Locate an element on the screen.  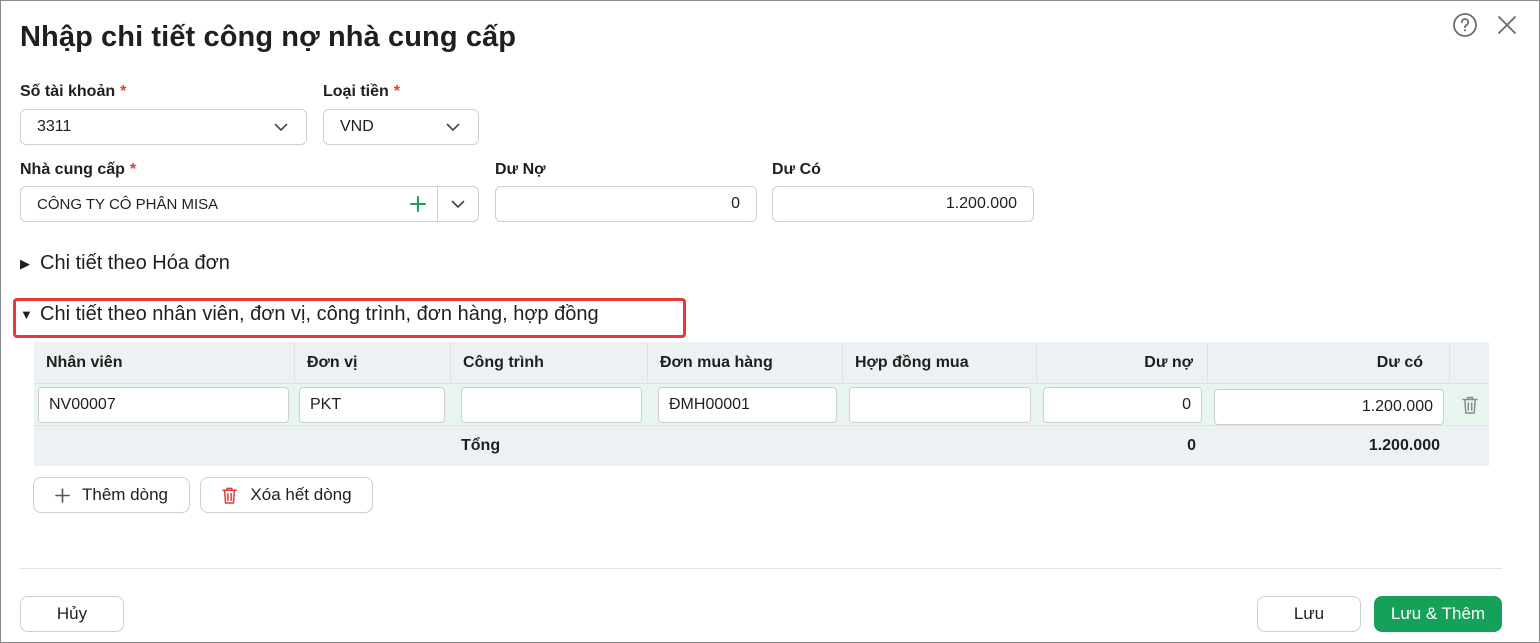
triangle-down-icon: ▼ is located at coordinates (26, 314).